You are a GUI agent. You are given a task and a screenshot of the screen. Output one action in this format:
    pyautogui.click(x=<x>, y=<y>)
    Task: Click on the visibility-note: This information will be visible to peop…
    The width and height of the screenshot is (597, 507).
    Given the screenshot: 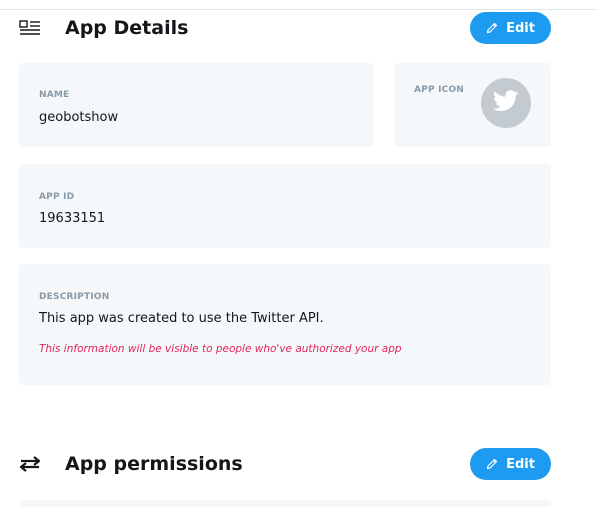 What is the action you would take?
    pyautogui.click(x=220, y=349)
    